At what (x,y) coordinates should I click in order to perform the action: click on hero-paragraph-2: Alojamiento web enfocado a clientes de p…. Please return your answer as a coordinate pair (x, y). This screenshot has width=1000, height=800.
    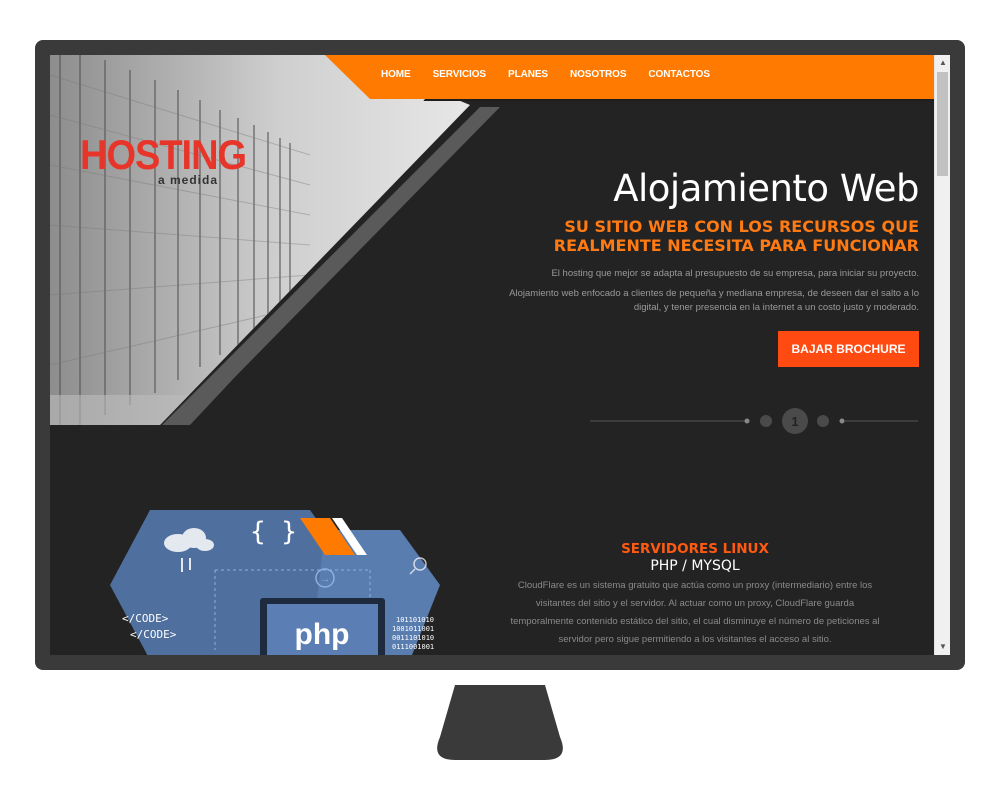
    Looking at the image, I should click on (714, 300).